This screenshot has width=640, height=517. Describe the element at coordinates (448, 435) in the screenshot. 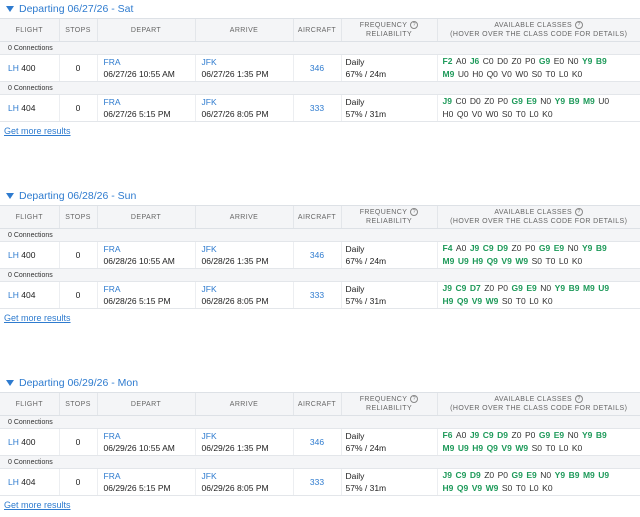

I see `class-code: F6` at that location.